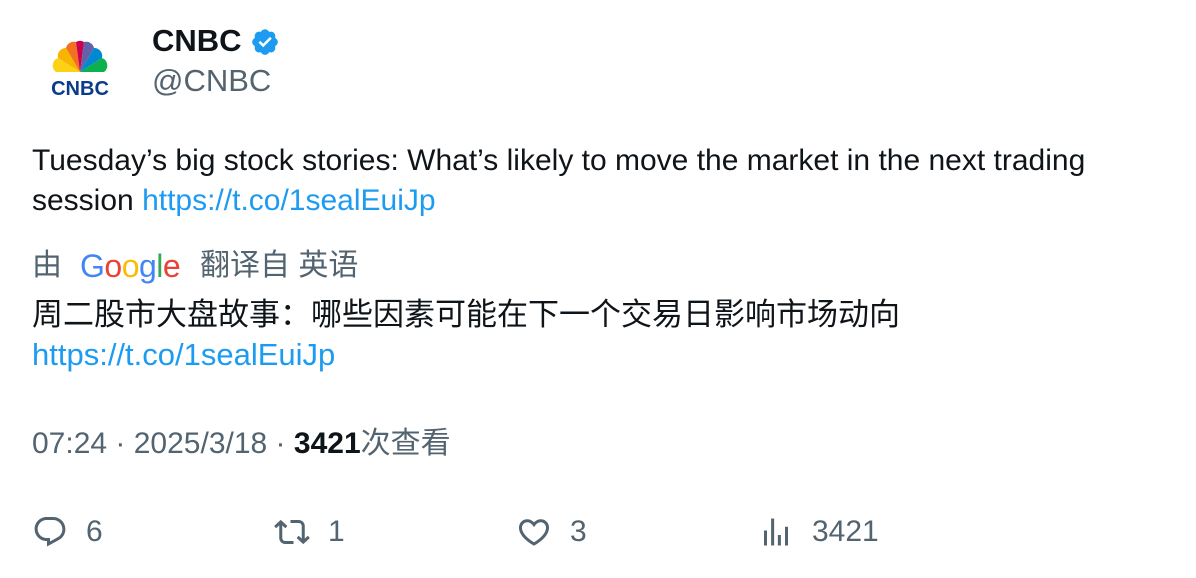 This screenshot has width=1196, height=578. I want to click on translated-link: https://t.co/1sealEuiJp, so click(183, 354).